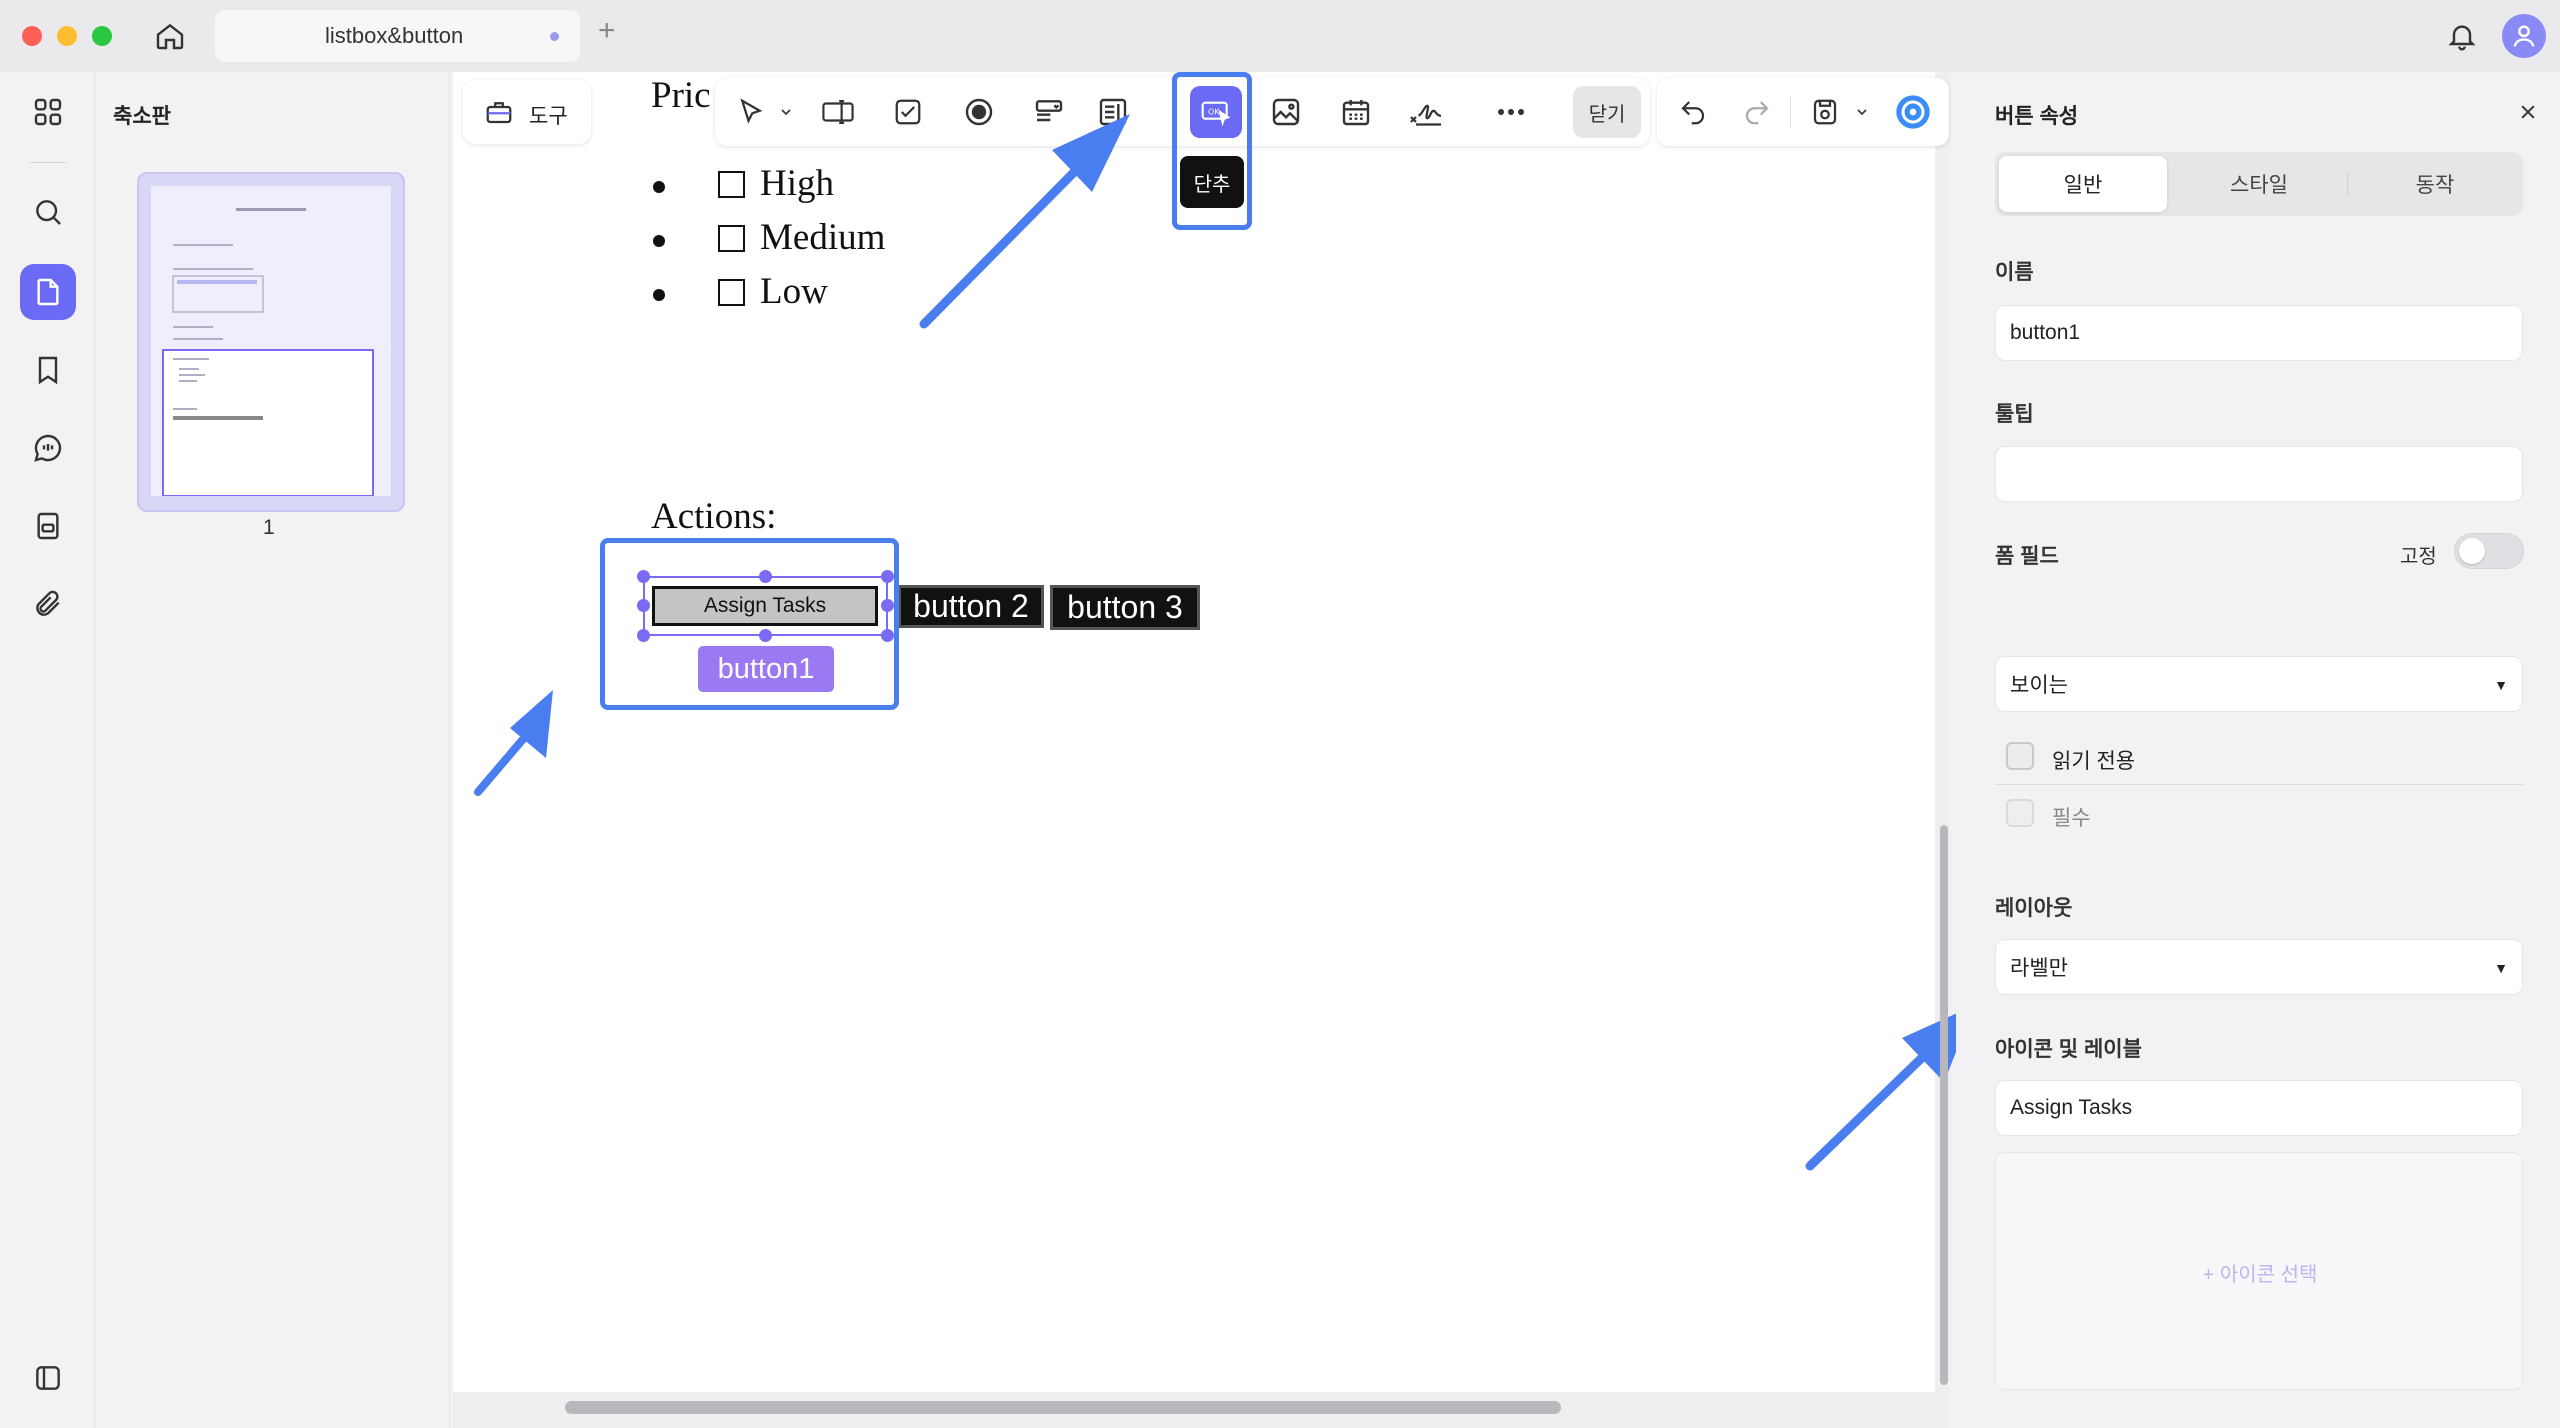  I want to click on properties-title: 버튼 속성, so click(2037, 116).